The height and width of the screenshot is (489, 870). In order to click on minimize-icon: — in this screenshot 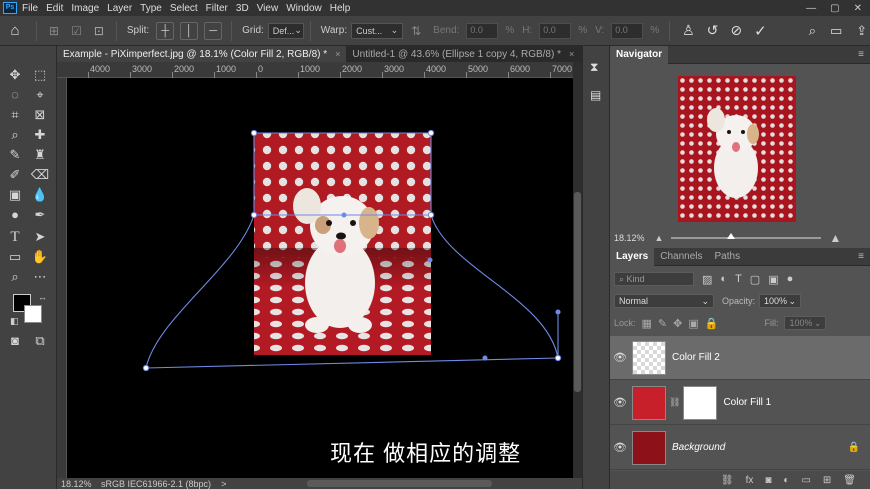, I will do `click(811, 8)`.